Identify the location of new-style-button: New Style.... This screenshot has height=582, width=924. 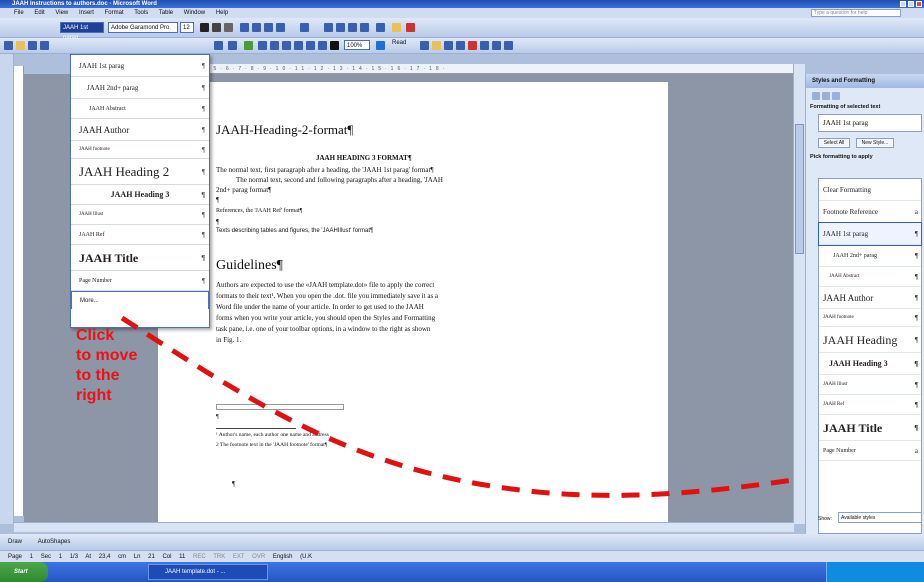
(875, 143).